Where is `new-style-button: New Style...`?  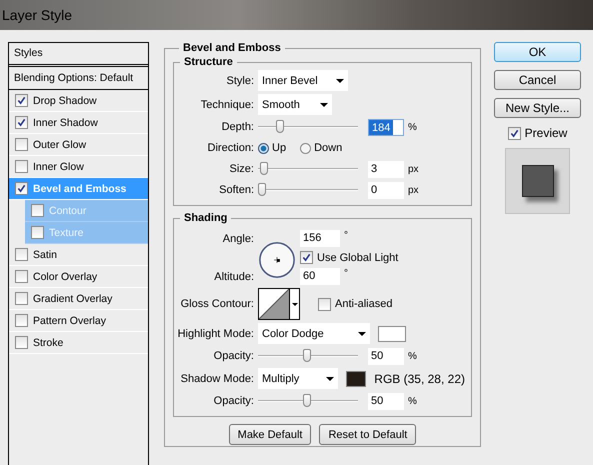 new-style-button: New Style... is located at coordinates (537, 108).